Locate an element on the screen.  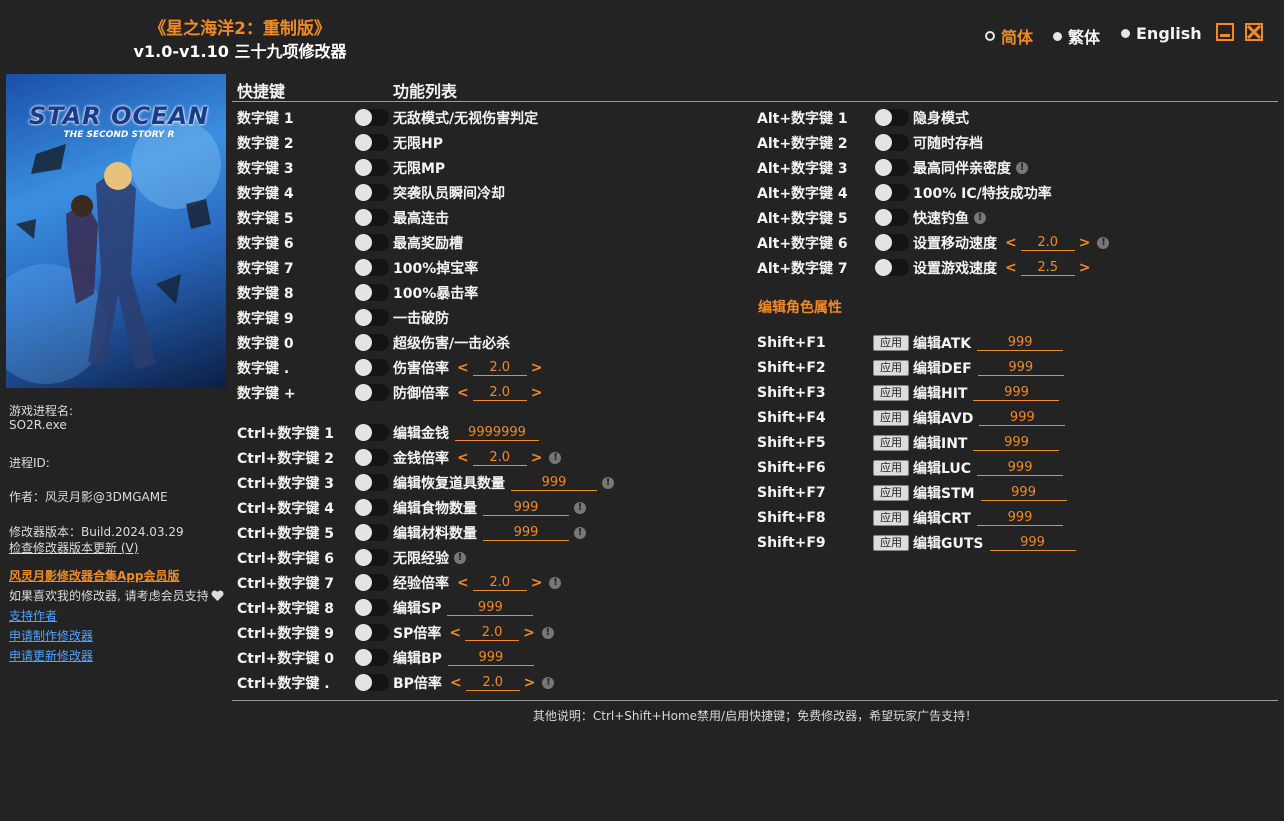
close-button is located at coordinates (1254, 32).